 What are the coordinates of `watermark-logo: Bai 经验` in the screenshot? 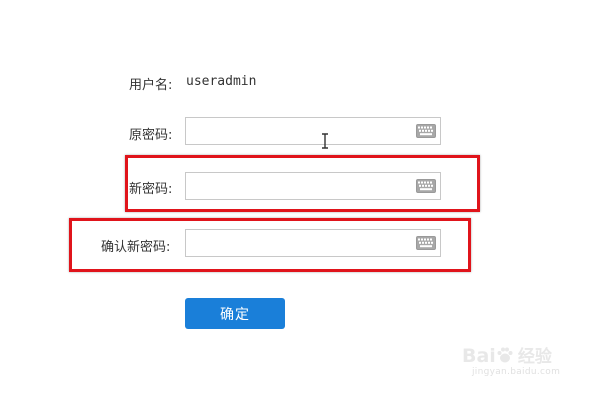 It's located at (507, 354).